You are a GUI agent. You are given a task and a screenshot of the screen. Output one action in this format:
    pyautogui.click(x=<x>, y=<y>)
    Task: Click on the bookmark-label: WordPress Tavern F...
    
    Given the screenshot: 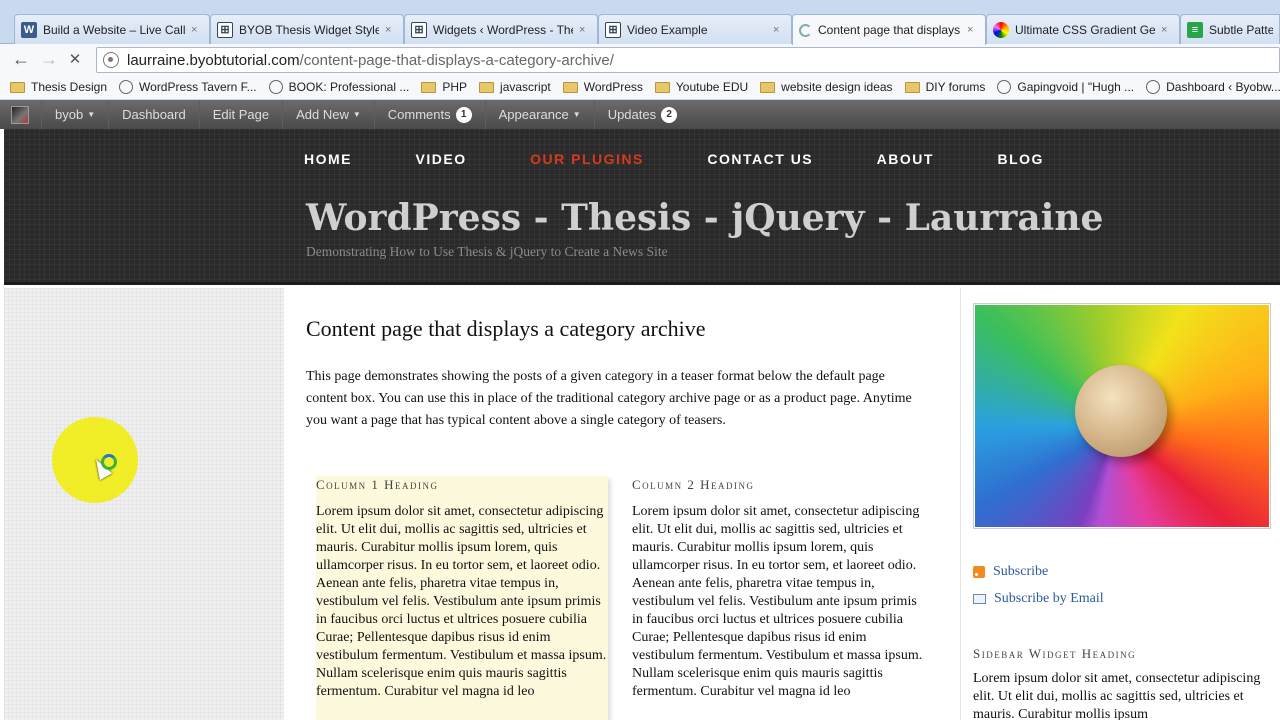 What is the action you would take?
    pyautogui.click(x=198, y=87)
    